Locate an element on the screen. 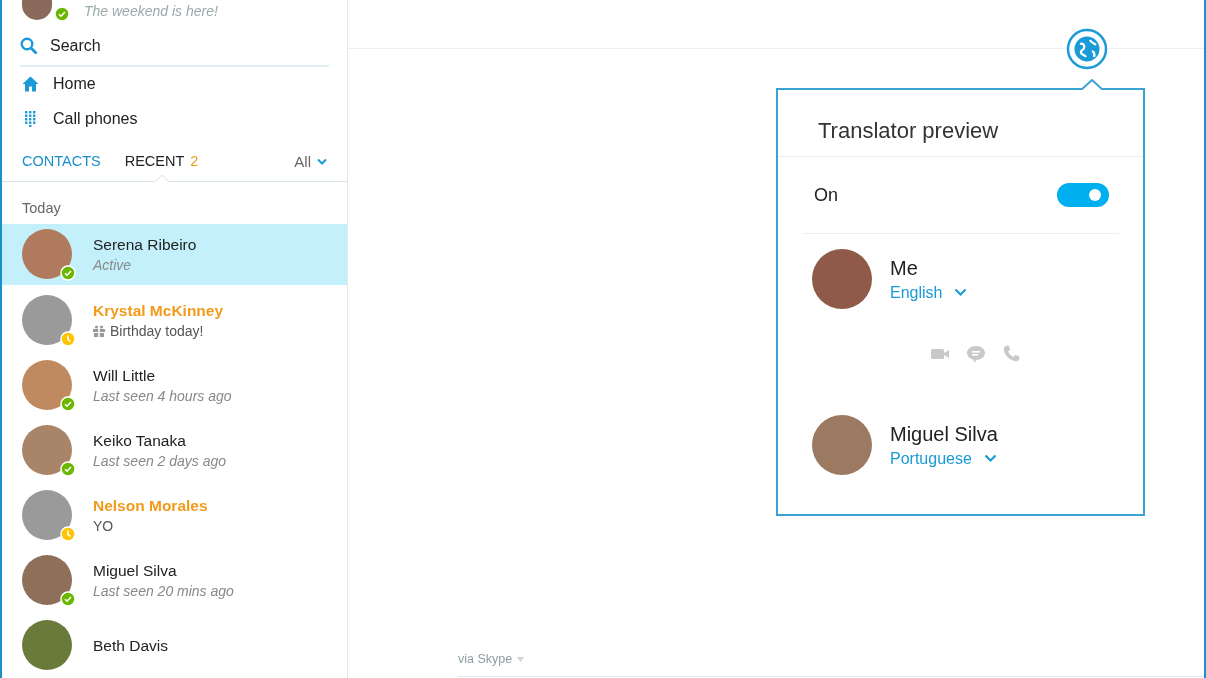 This screenshot has width=1206, height=678. phone-icon is located at coordinates (1011, 354).